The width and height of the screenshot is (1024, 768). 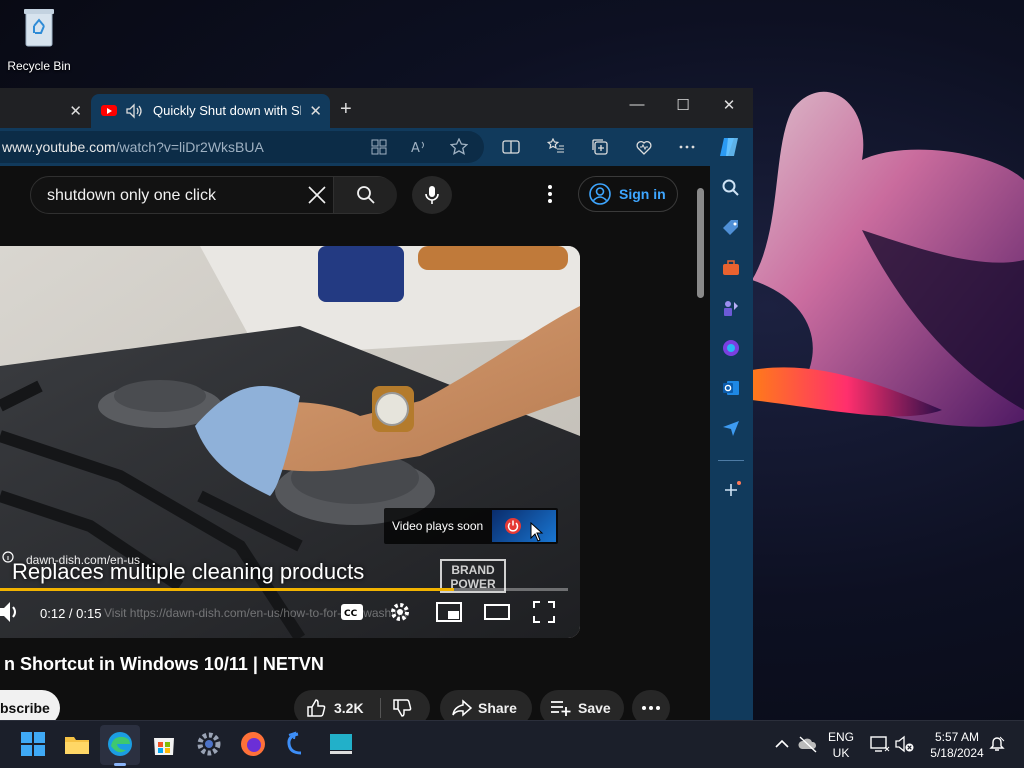 What do you see at coordinates (524, 526) in the screenshot?
I see `next-video-thumbnail` at bounding box center [524, 526].